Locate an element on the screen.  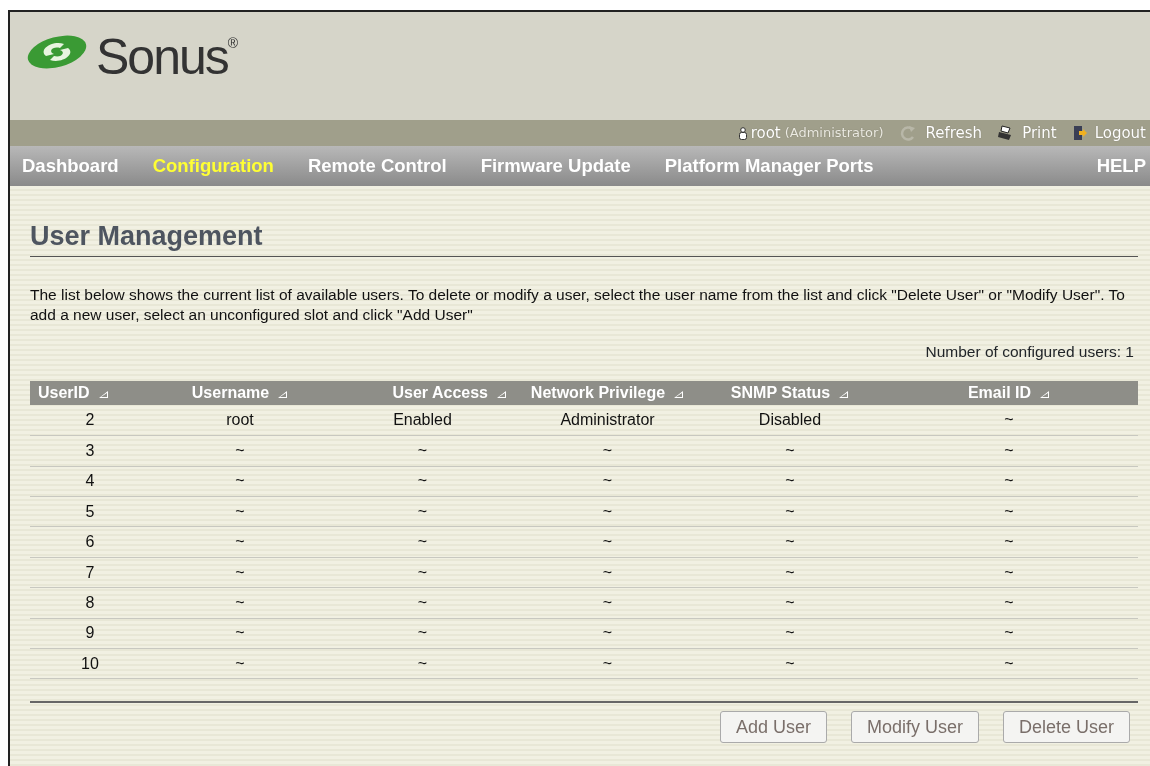
table-cell: root is located at coordinates (240, 420).